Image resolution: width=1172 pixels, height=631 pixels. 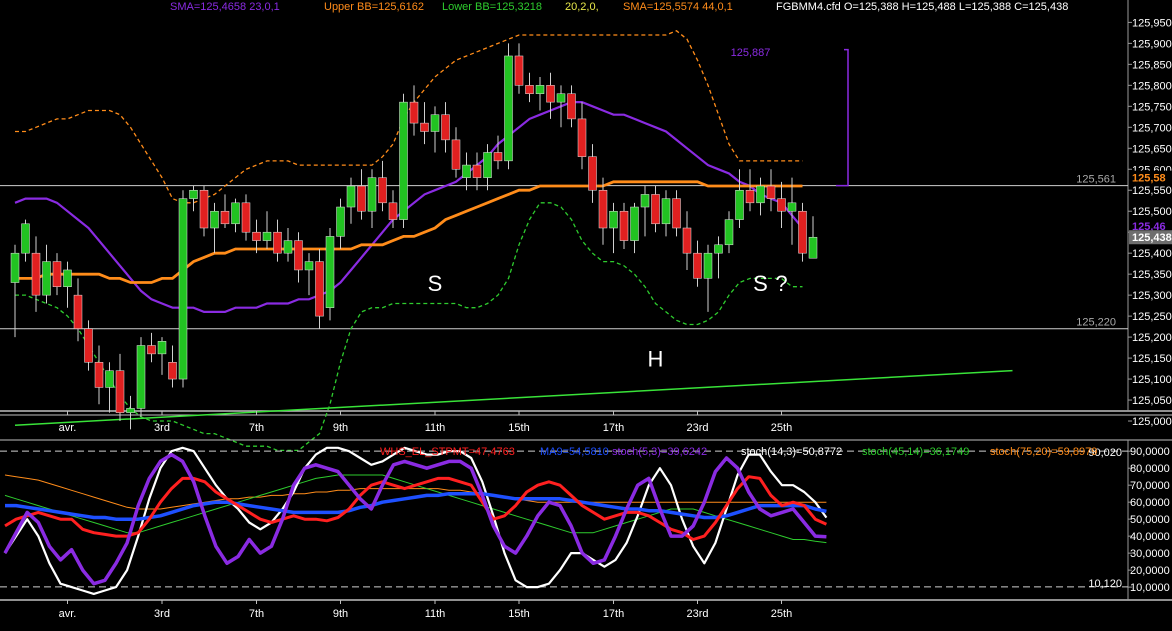 What do you see at coordinates (1152, 149) in the screenshot?
I see `y-tick-label: 125,650` at bounding box center [1152, 149].